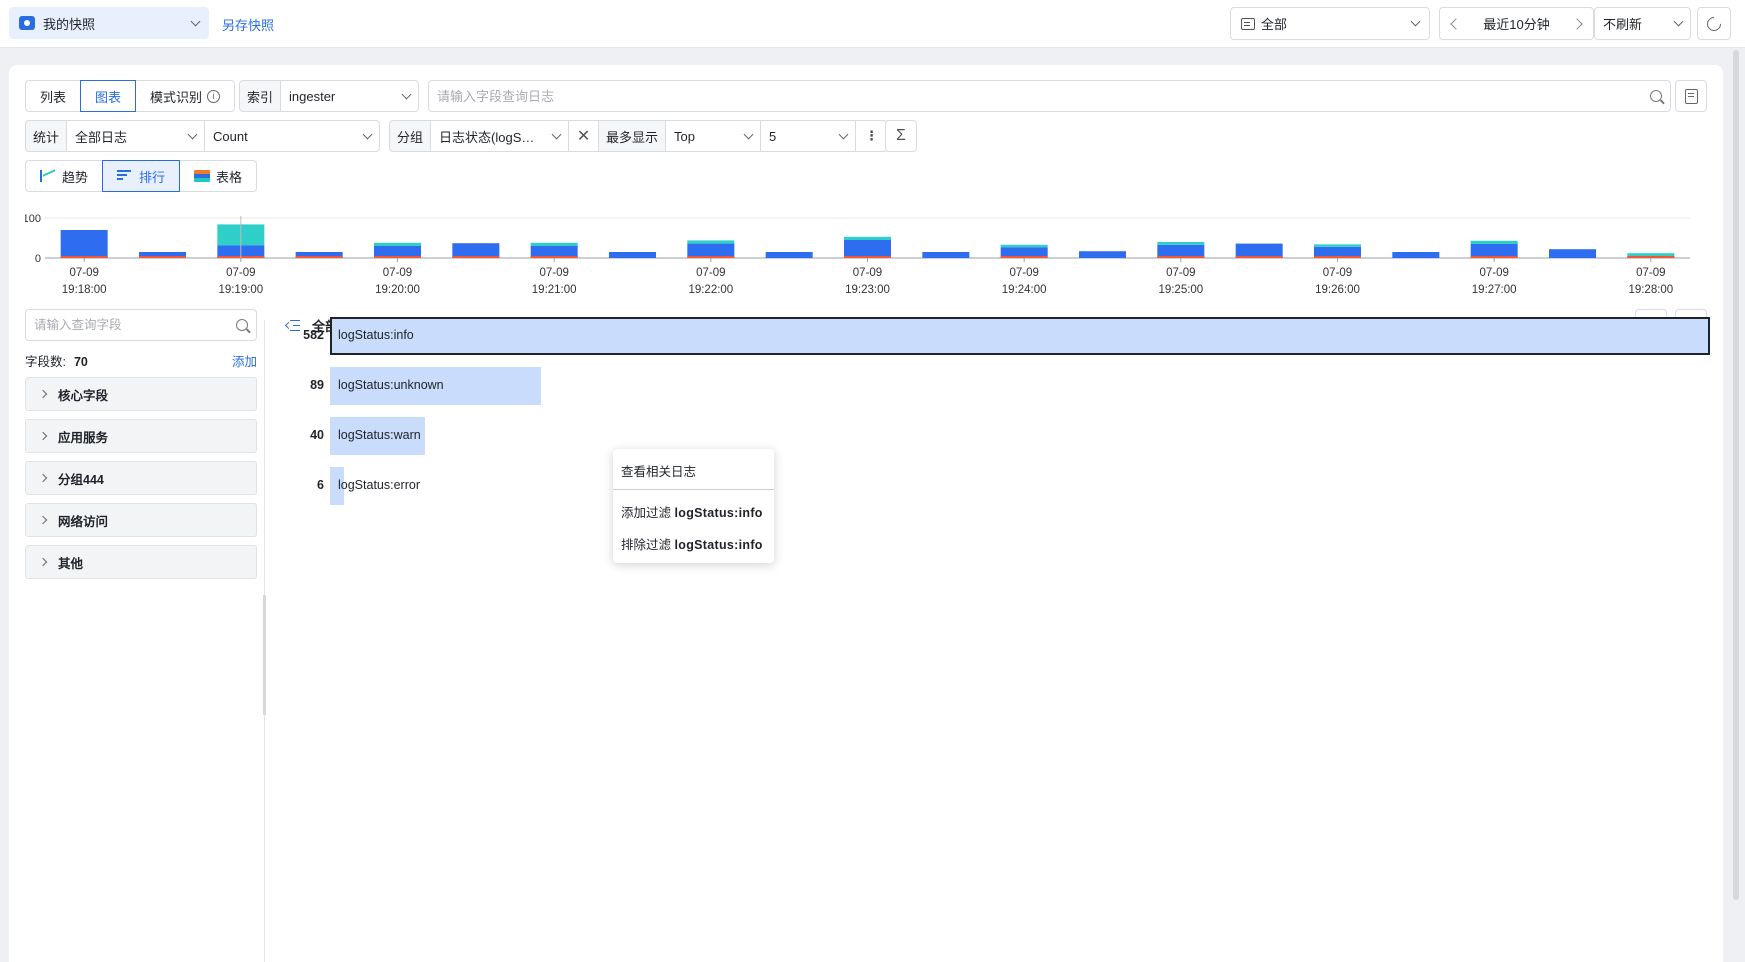  Describe the element at coordinates (987, 436) in the screenshot. I see `ranking-row: 40 logStatus:warn` at that location.